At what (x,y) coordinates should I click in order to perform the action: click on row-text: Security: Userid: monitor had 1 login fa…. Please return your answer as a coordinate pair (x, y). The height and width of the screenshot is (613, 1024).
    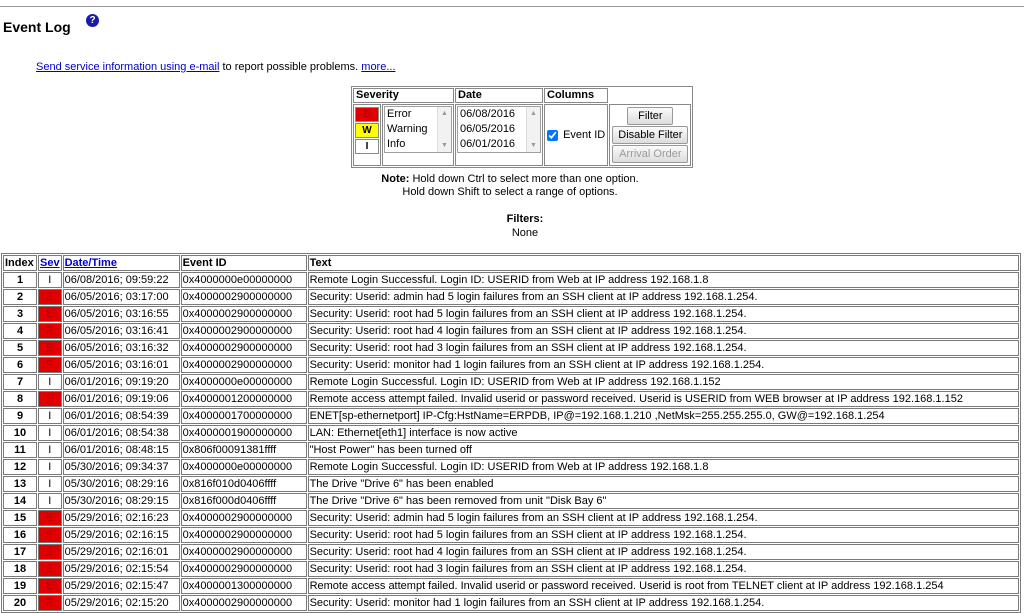
    Looking at the image, I should click on (663, 365).